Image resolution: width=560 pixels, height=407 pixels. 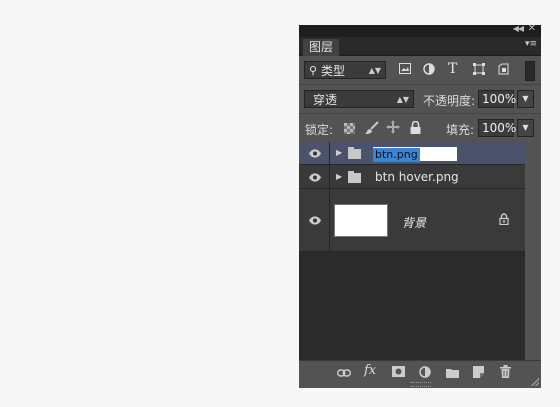 What do you see at coordinates (460, 130) in the screenshot?
I see `fill-label: 填充:` at bounding box center [460, 130].